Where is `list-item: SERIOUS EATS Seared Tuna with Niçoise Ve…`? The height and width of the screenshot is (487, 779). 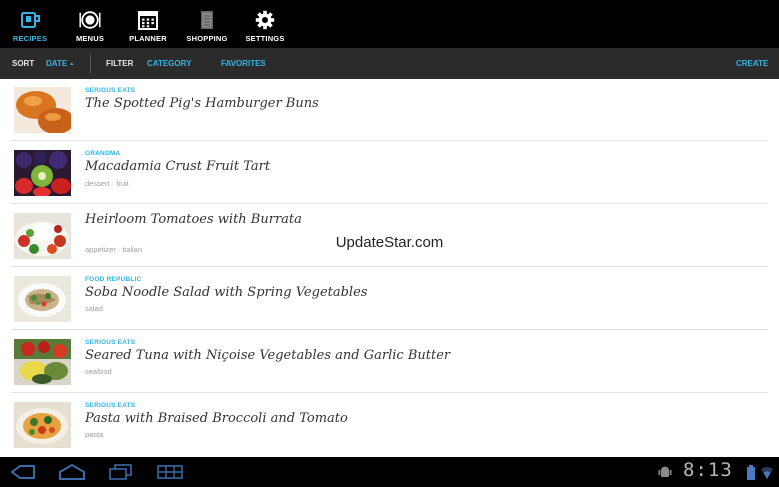 list-item: SERIOUS EATS Seared Tuna with Niçoise Ve… is located at coordinates (389, 362).